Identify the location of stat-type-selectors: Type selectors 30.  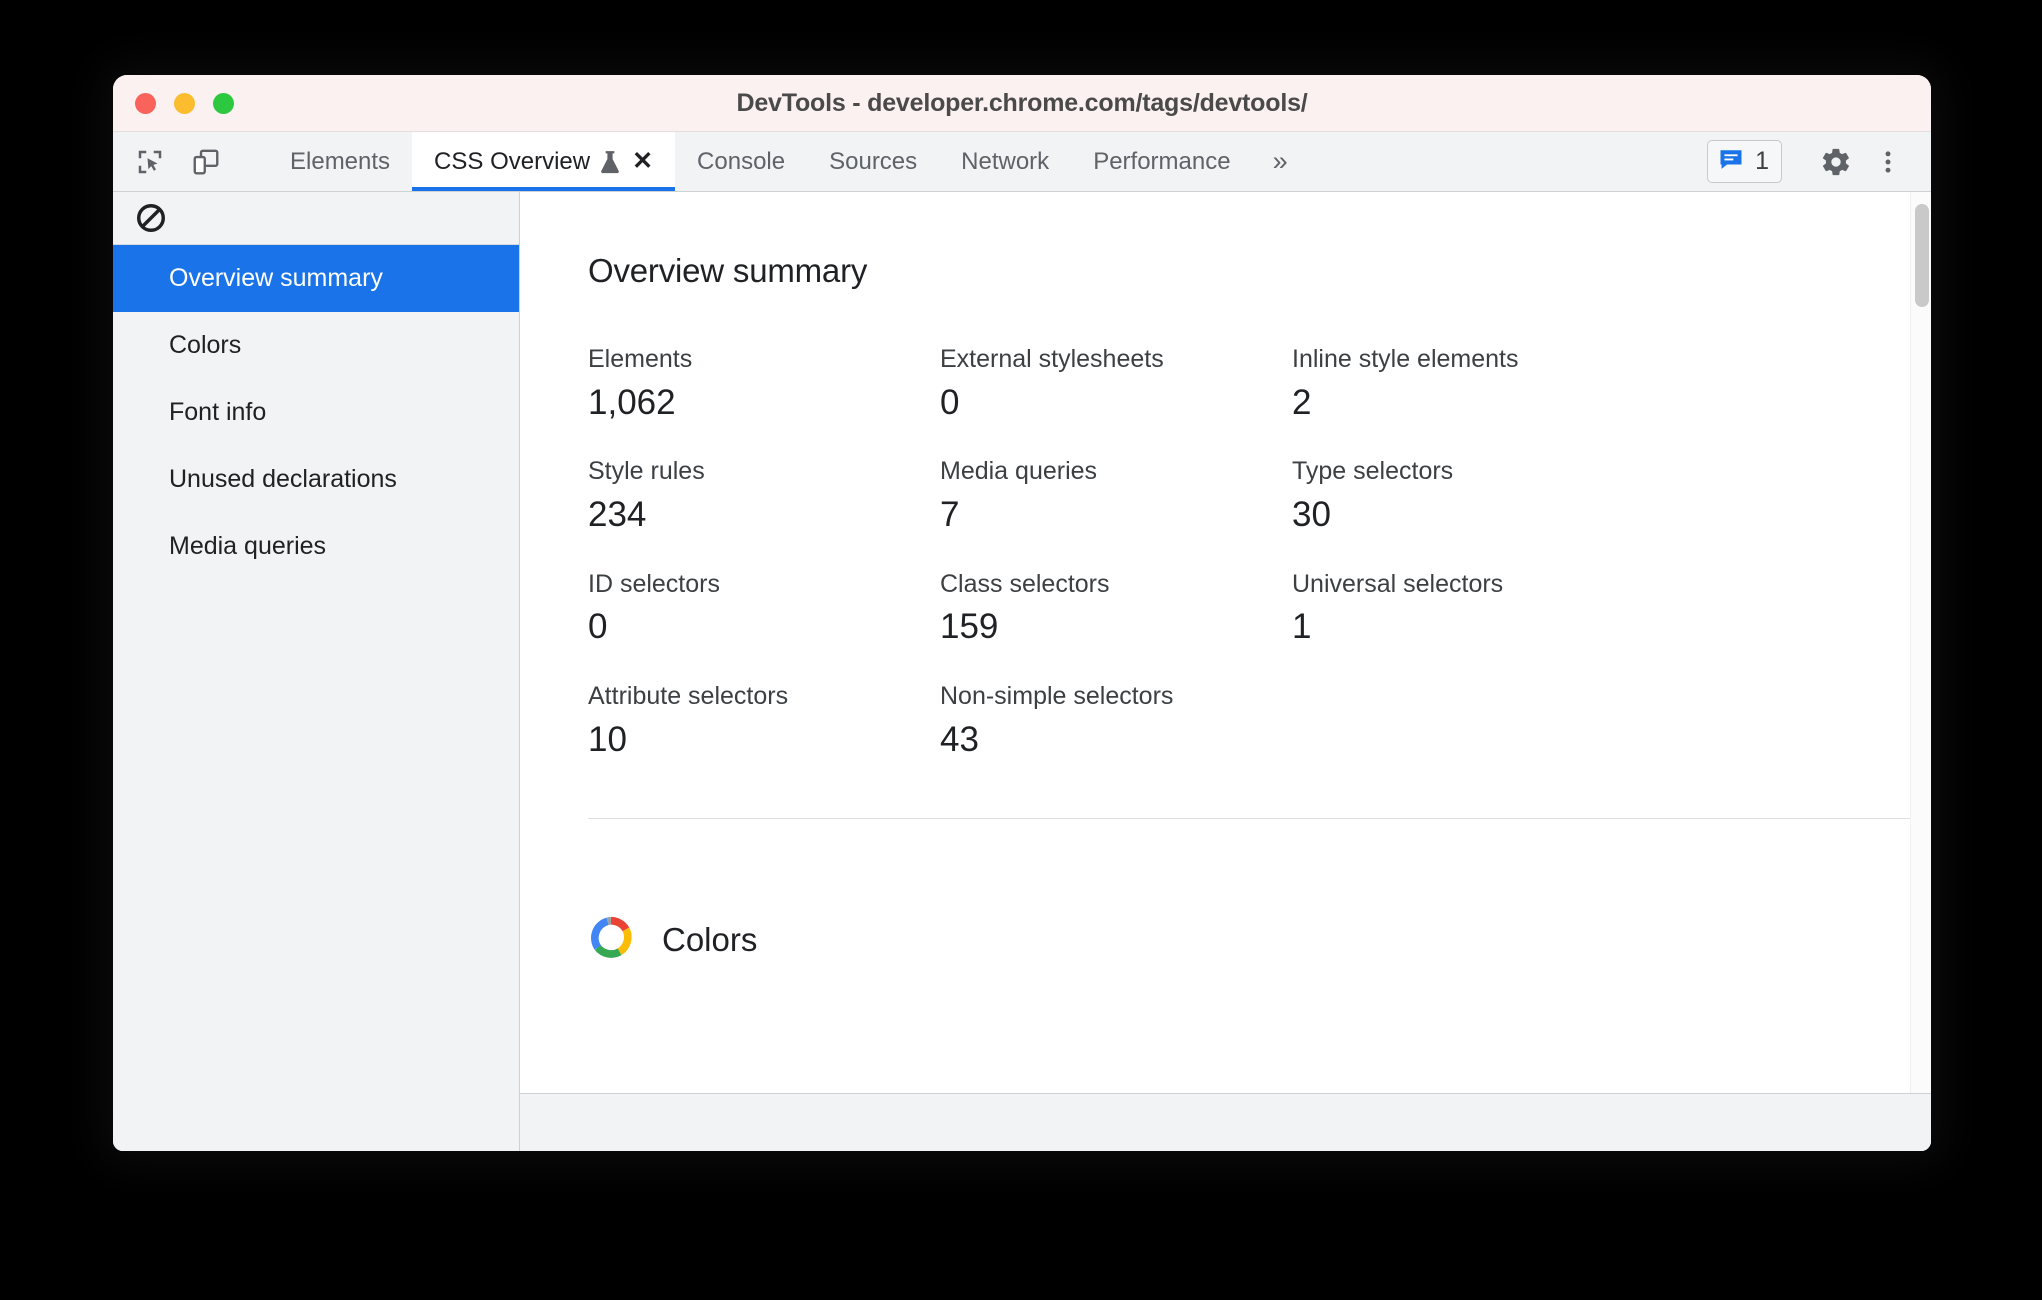
(1611, 496).